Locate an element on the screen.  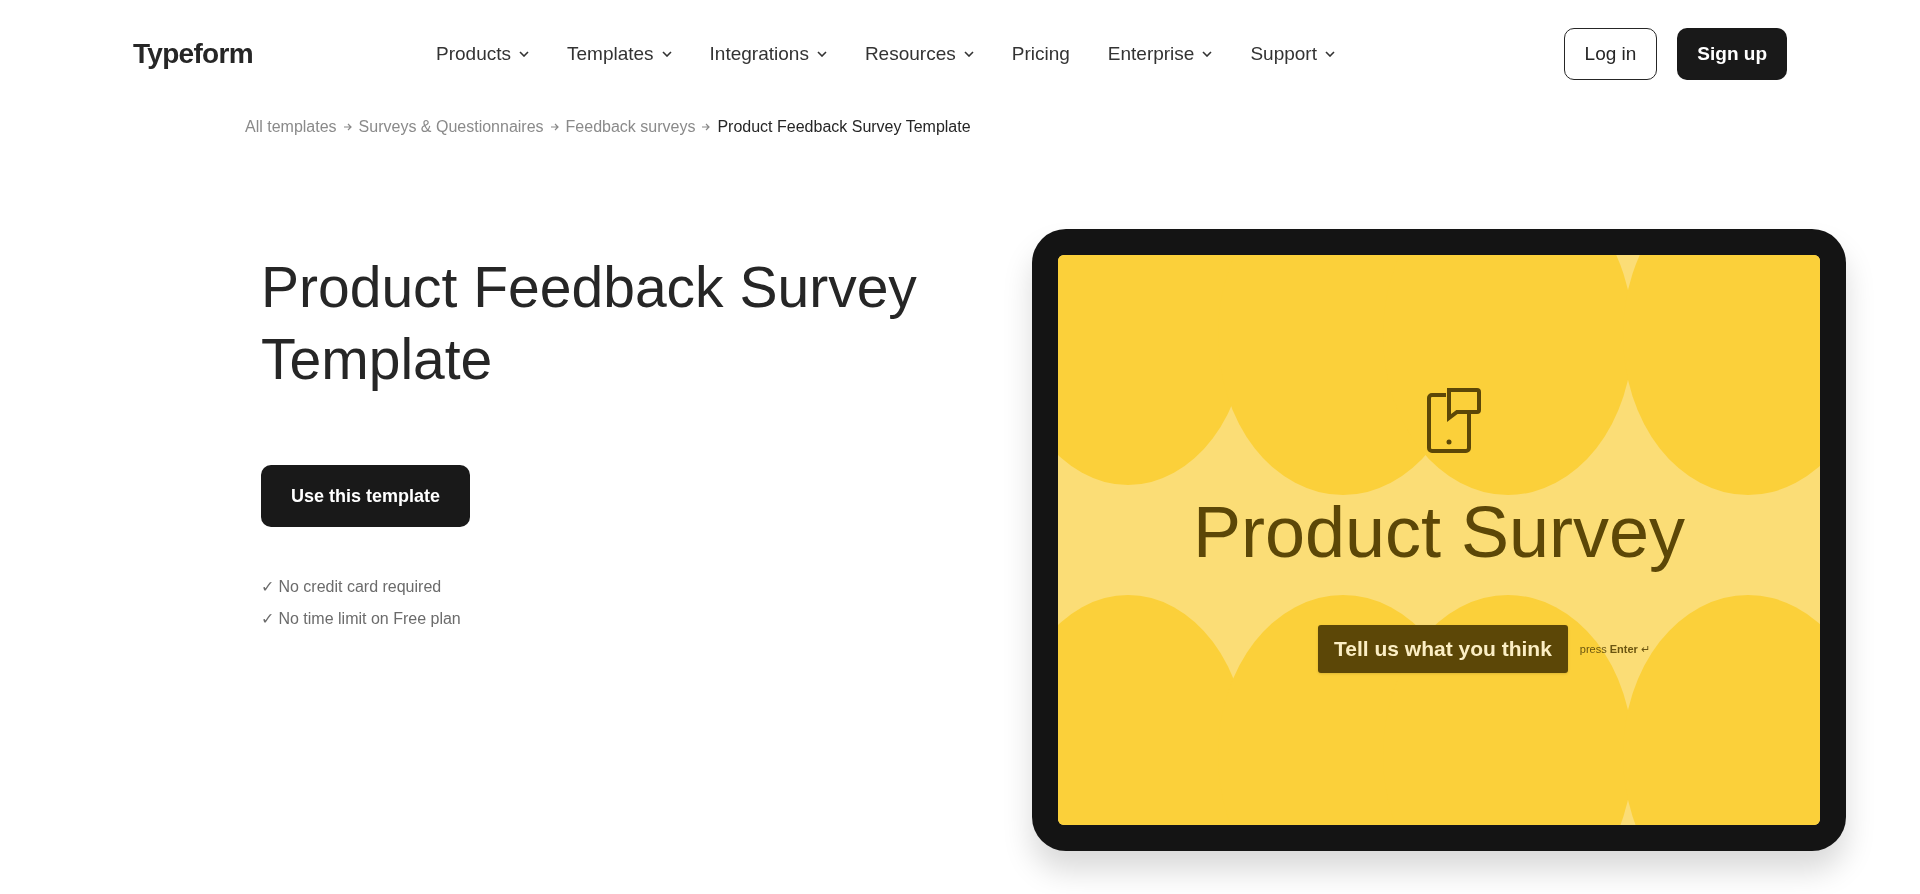
signup-button: Sign up is located at coordinates (1732, 54).